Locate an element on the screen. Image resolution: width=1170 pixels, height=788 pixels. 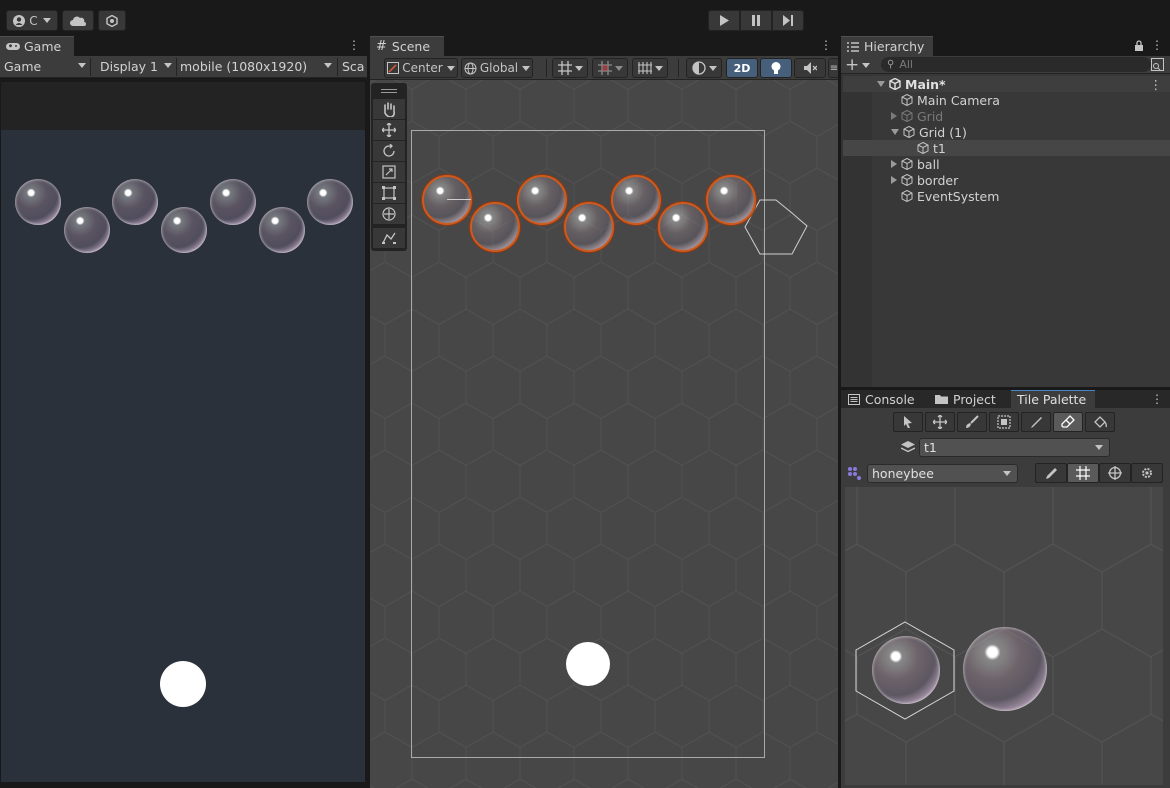
tab-hierarchy: Hierarchy is located at coordinates (887, 46).